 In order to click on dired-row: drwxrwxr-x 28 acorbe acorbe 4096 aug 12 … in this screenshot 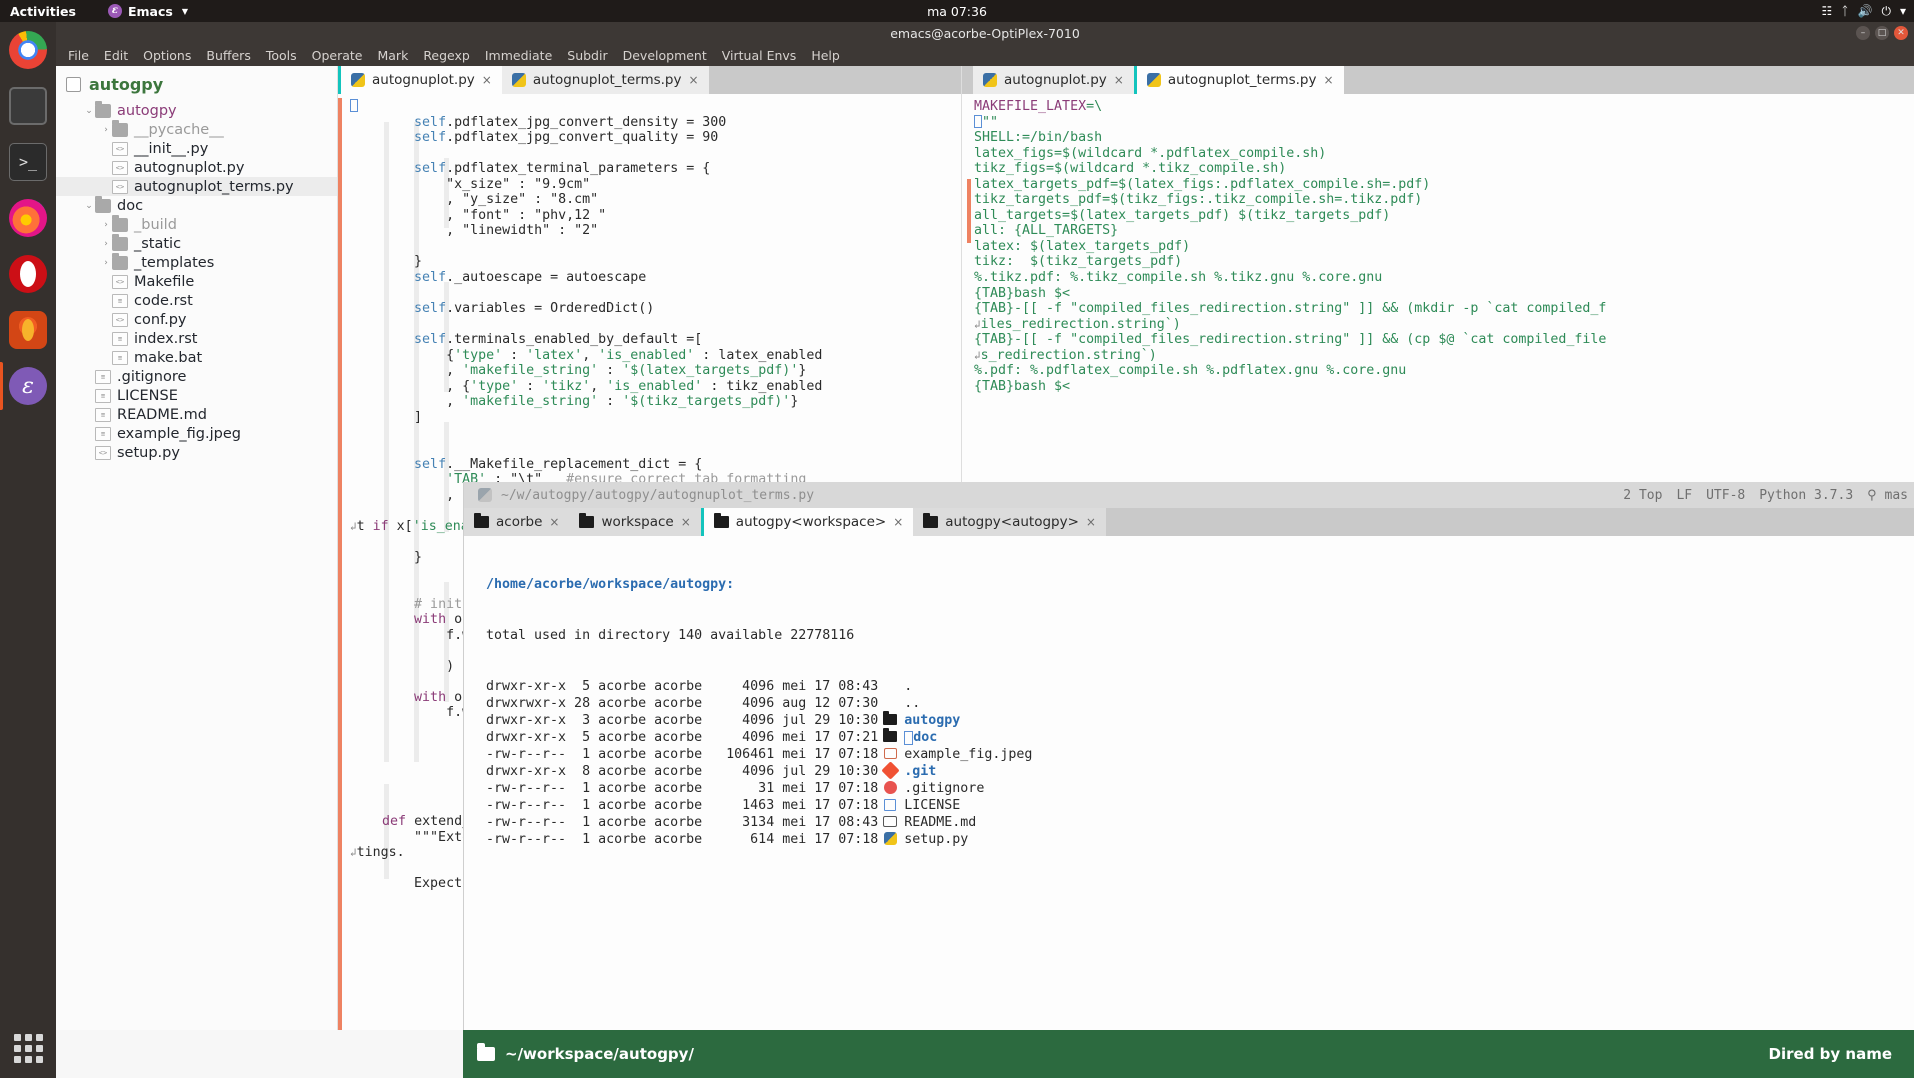, I will do `click(1200, 703)`.